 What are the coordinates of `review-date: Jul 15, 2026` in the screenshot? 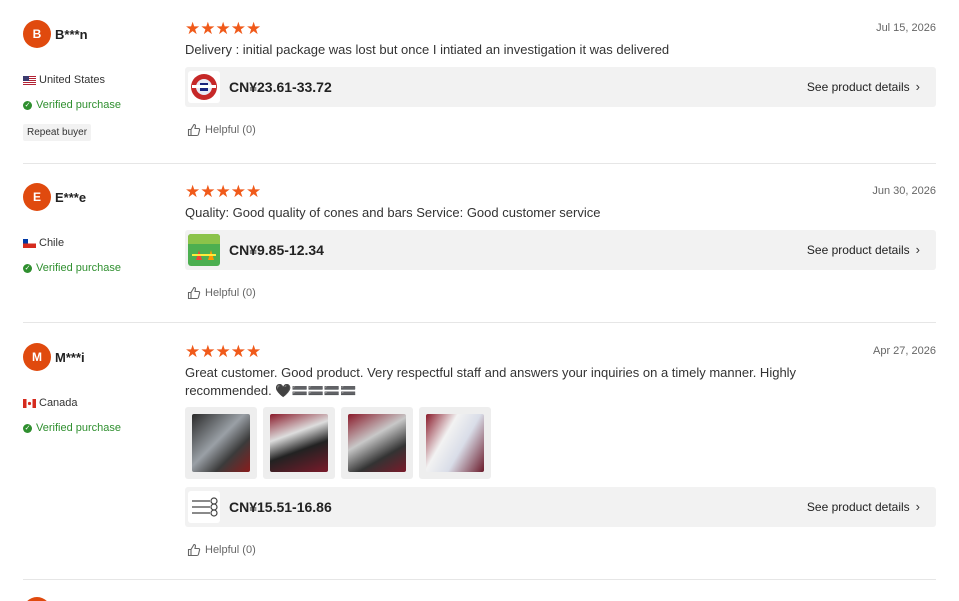 It's located at (906, 28).